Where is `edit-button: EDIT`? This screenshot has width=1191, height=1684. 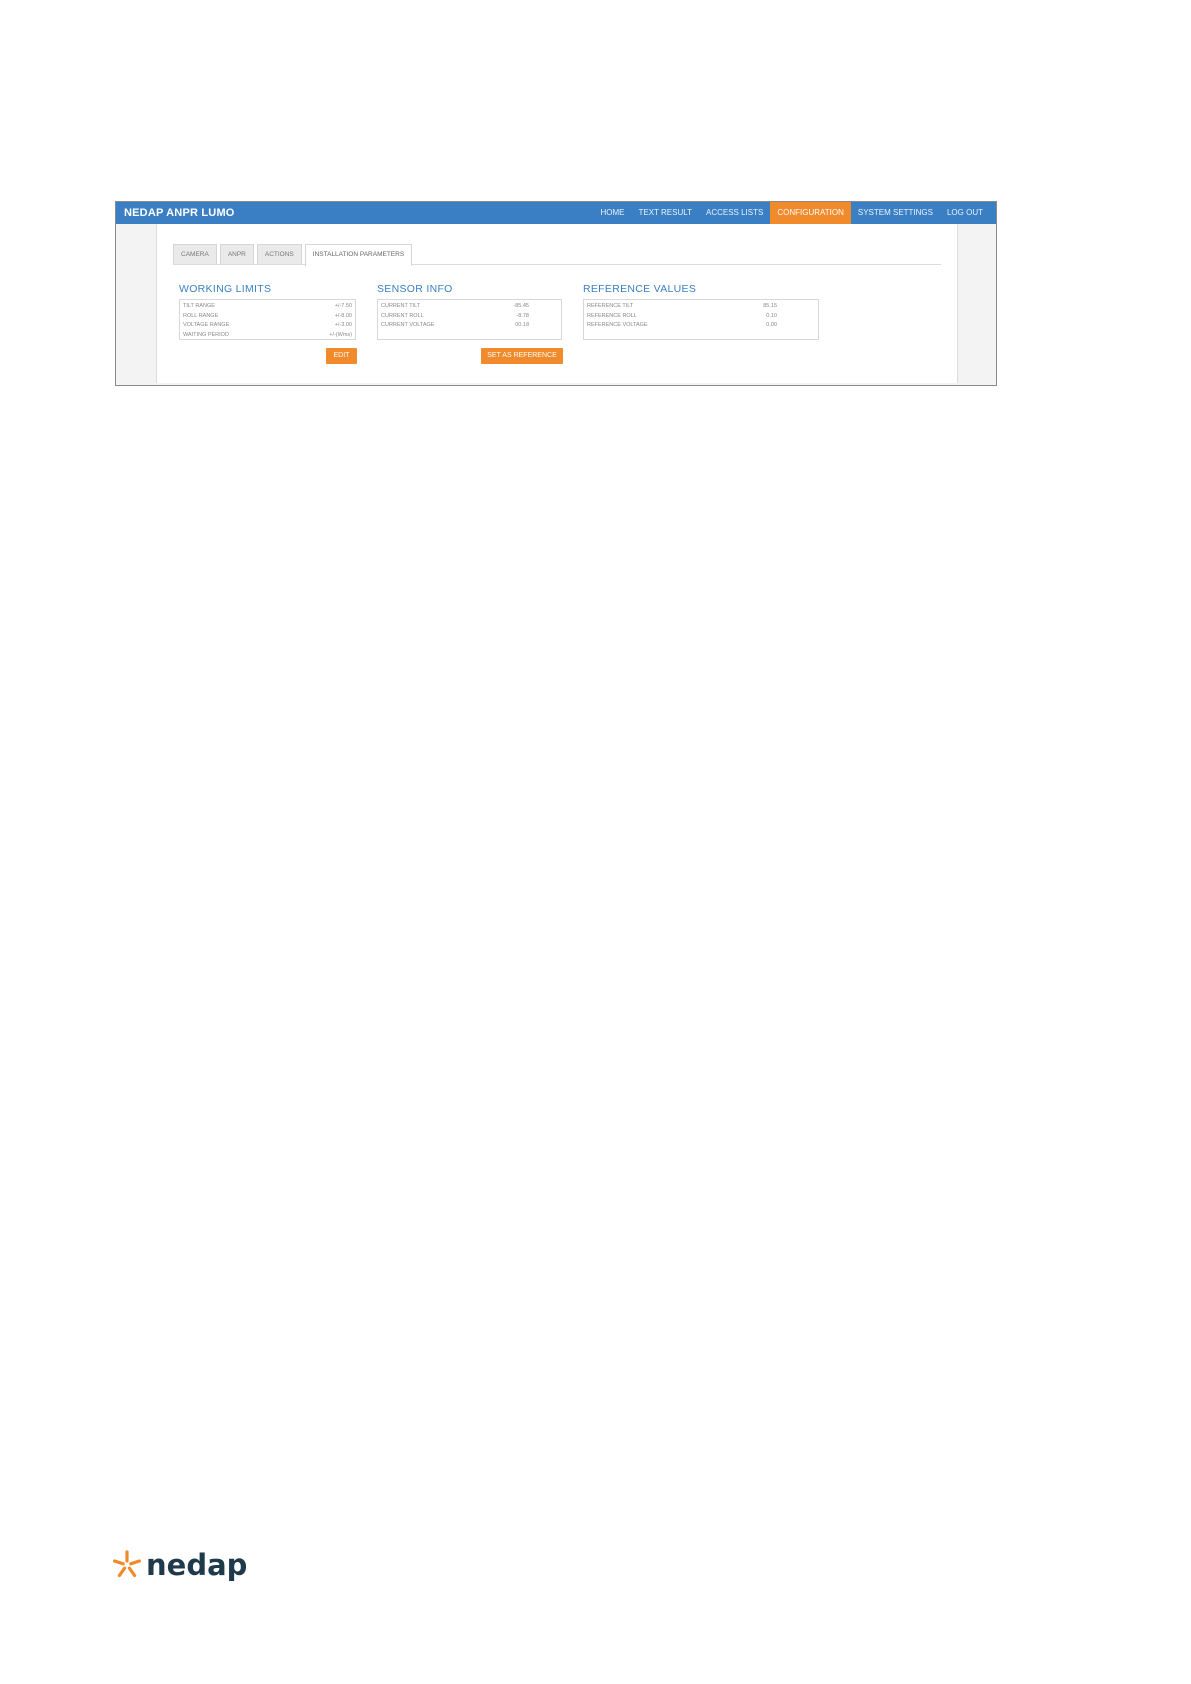 edit-button: EDIT is located at coordinates (341, 356).